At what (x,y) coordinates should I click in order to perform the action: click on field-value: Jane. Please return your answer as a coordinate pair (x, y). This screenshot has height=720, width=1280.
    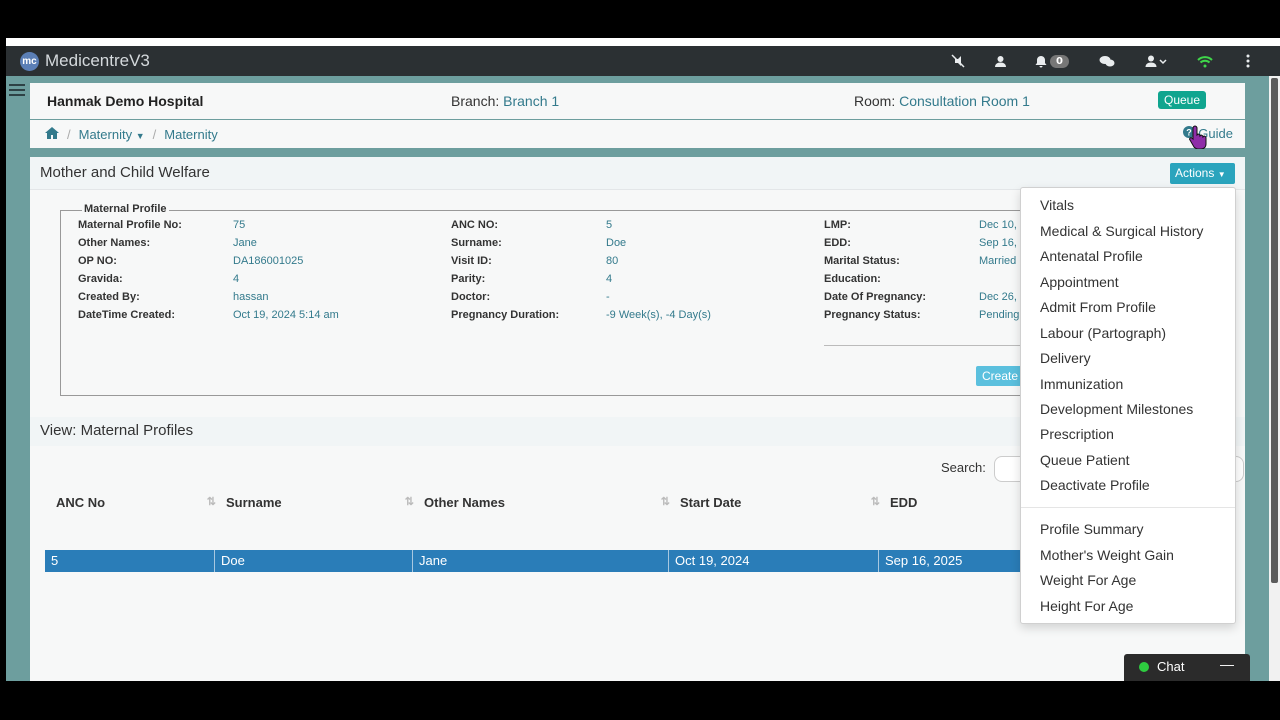
    Looking at the image, I should click on (245, 243).